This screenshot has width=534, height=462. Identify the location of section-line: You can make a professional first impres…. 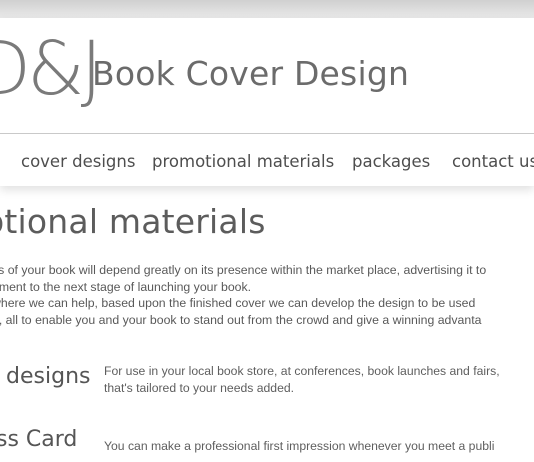
(299, 446).